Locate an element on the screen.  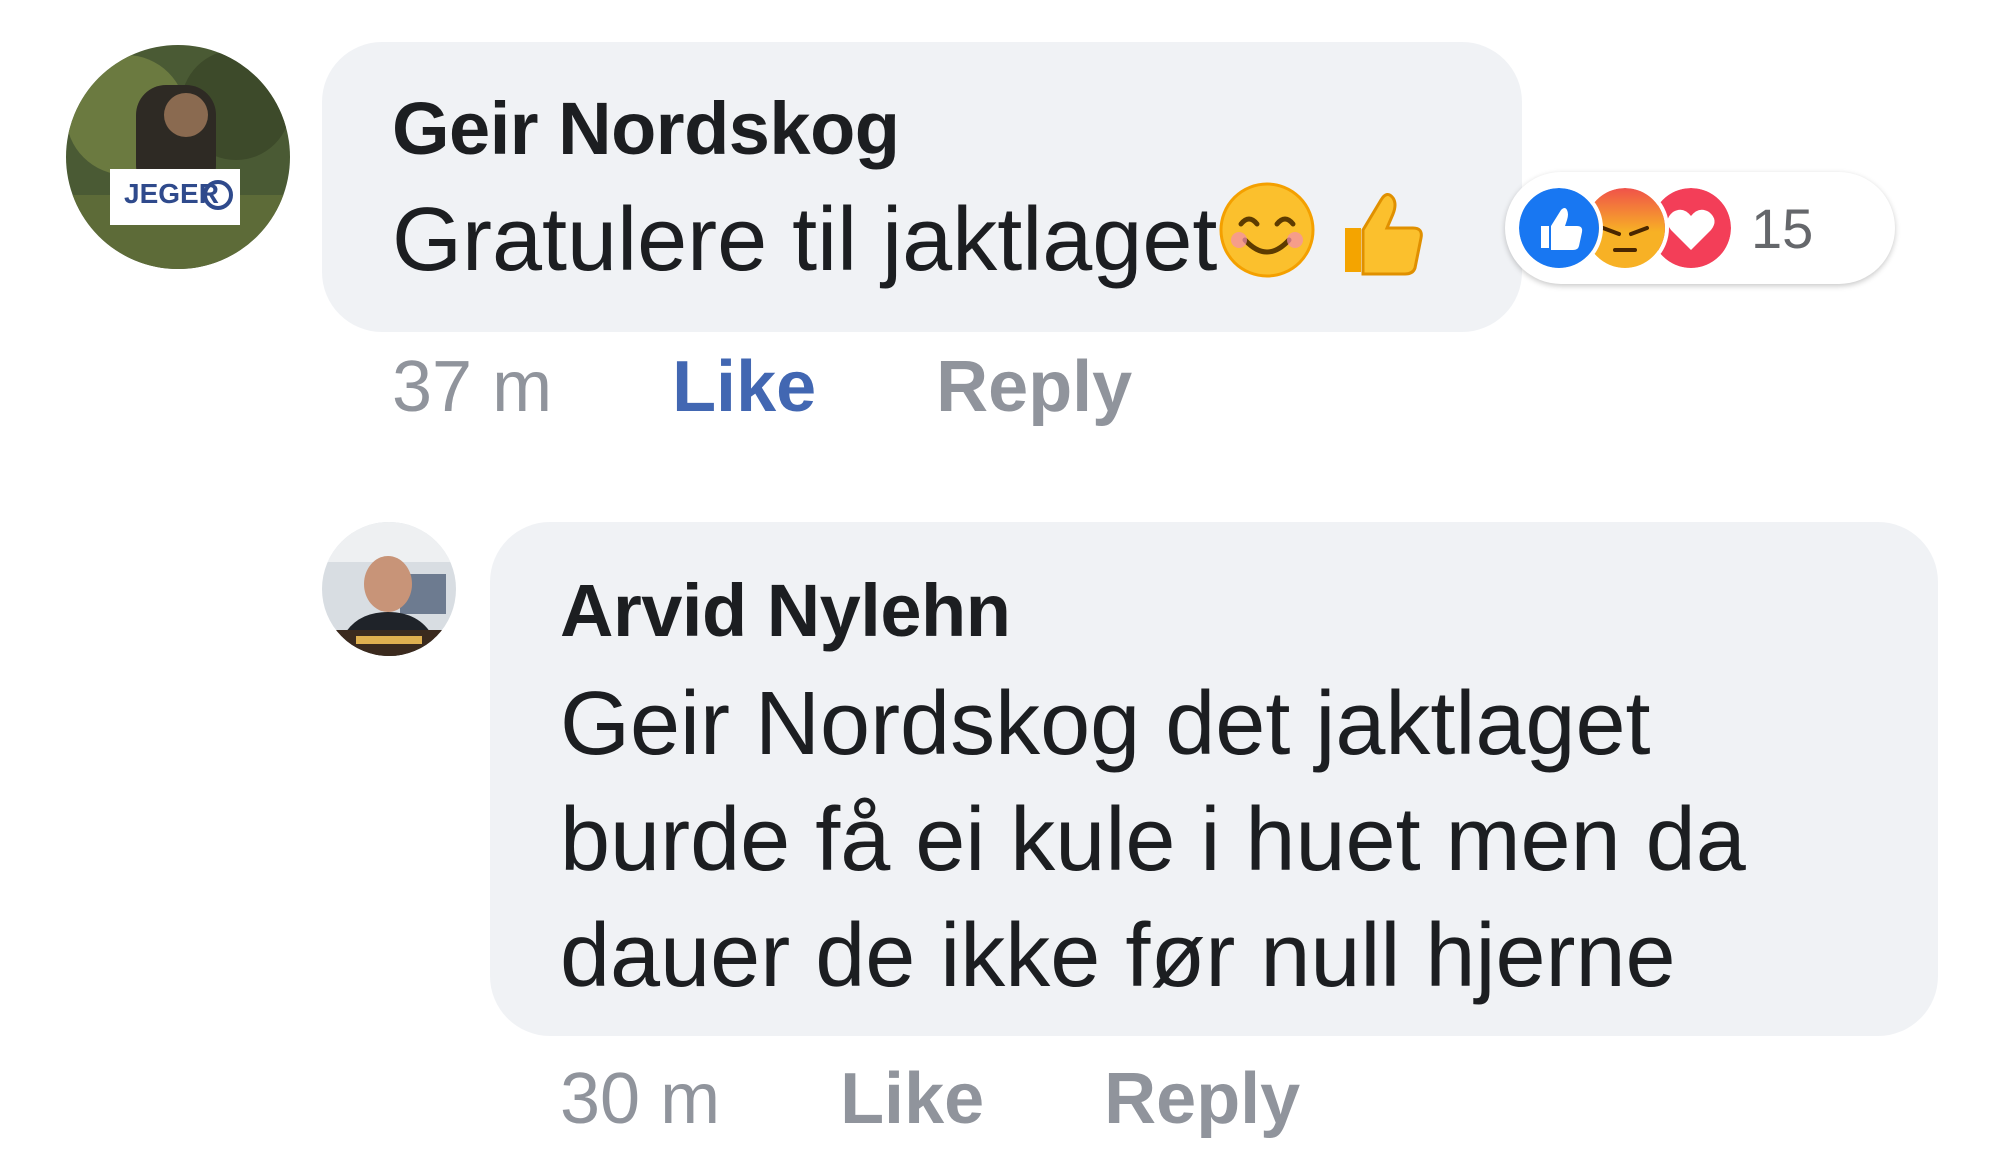
comment-text-row: Gratulere til jaktlaget is located at coordinates (957, 239).